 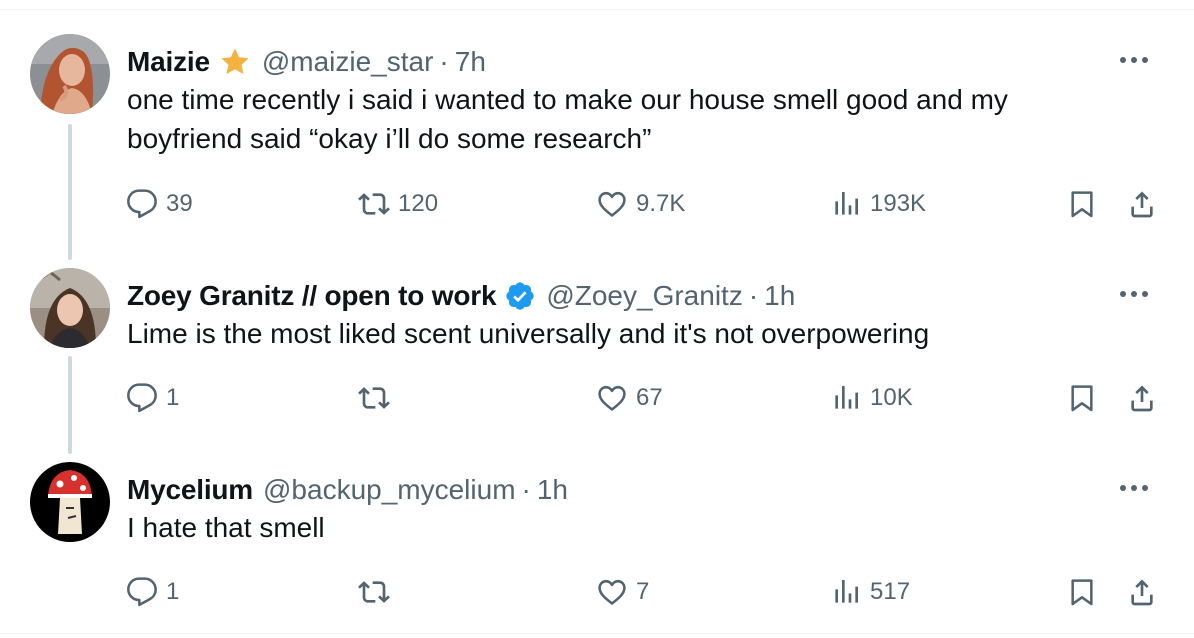 I want to click on like-count: 7, so click(x=643, y=591).